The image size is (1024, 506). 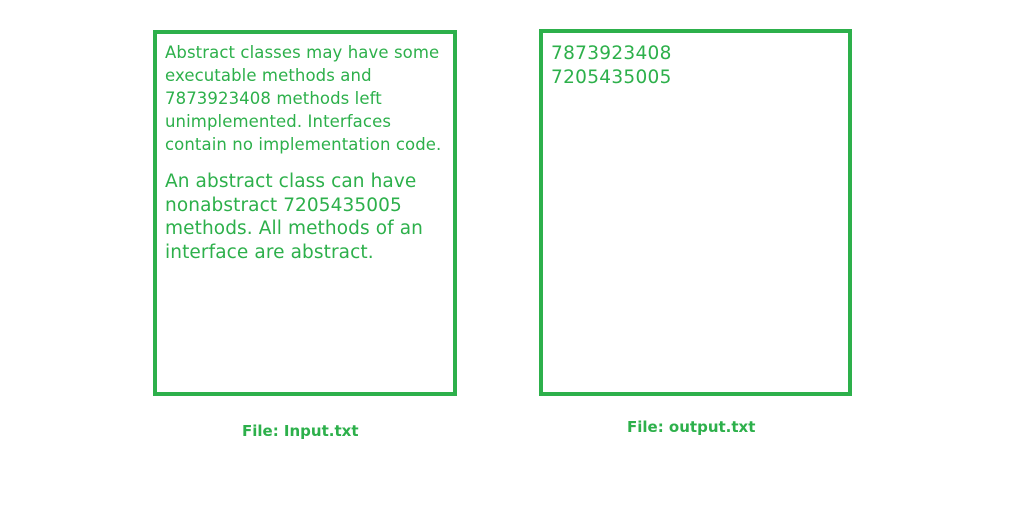 I want to click on input-file-caption: File: Input.txt, so click(x=300, y=431).